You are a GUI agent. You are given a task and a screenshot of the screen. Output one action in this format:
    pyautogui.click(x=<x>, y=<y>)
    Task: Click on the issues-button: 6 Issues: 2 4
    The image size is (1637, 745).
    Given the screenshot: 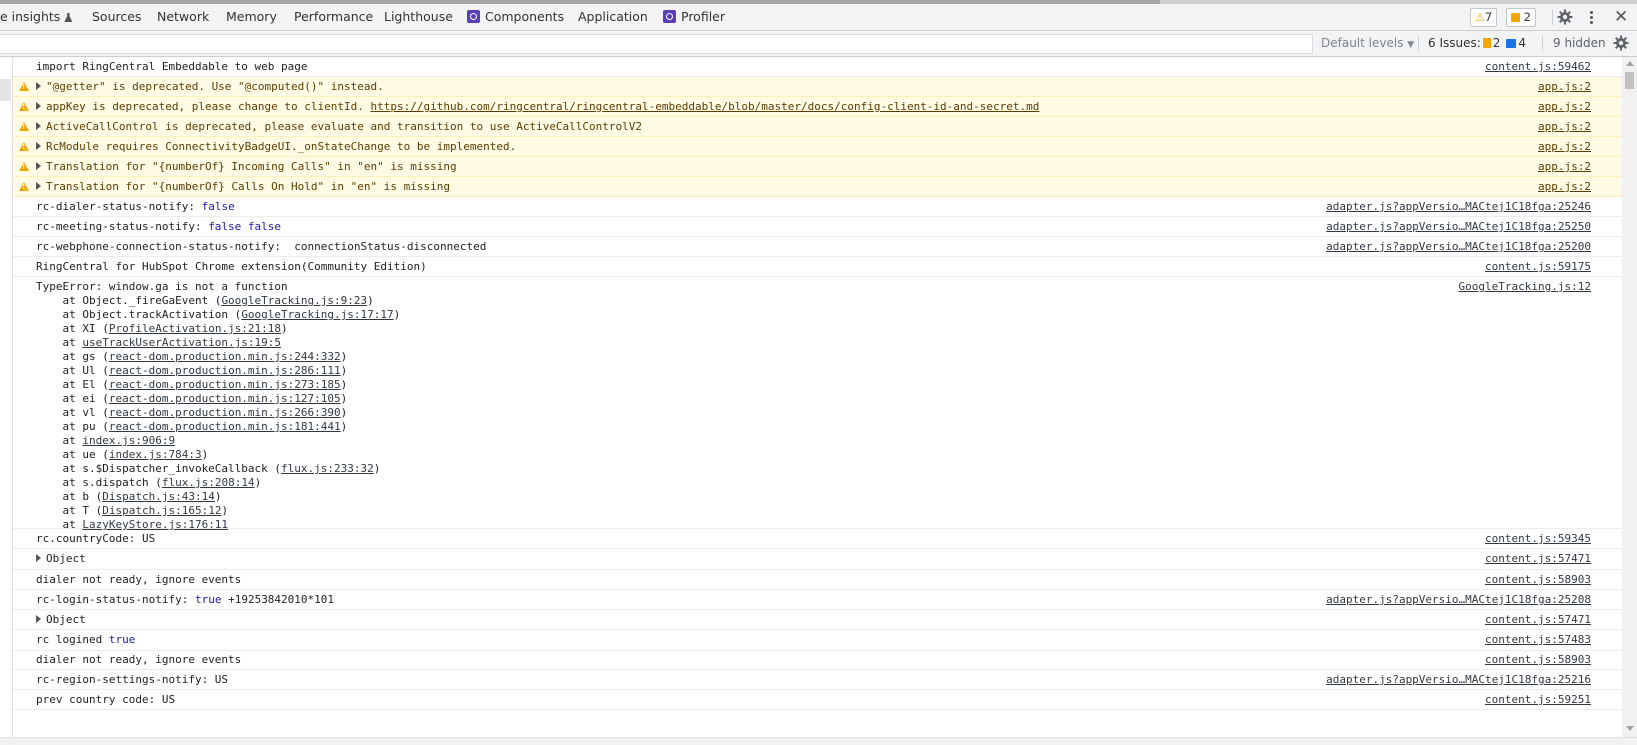 What is the action you would take?
    pyautogui.click(x=1477, y=43)
    